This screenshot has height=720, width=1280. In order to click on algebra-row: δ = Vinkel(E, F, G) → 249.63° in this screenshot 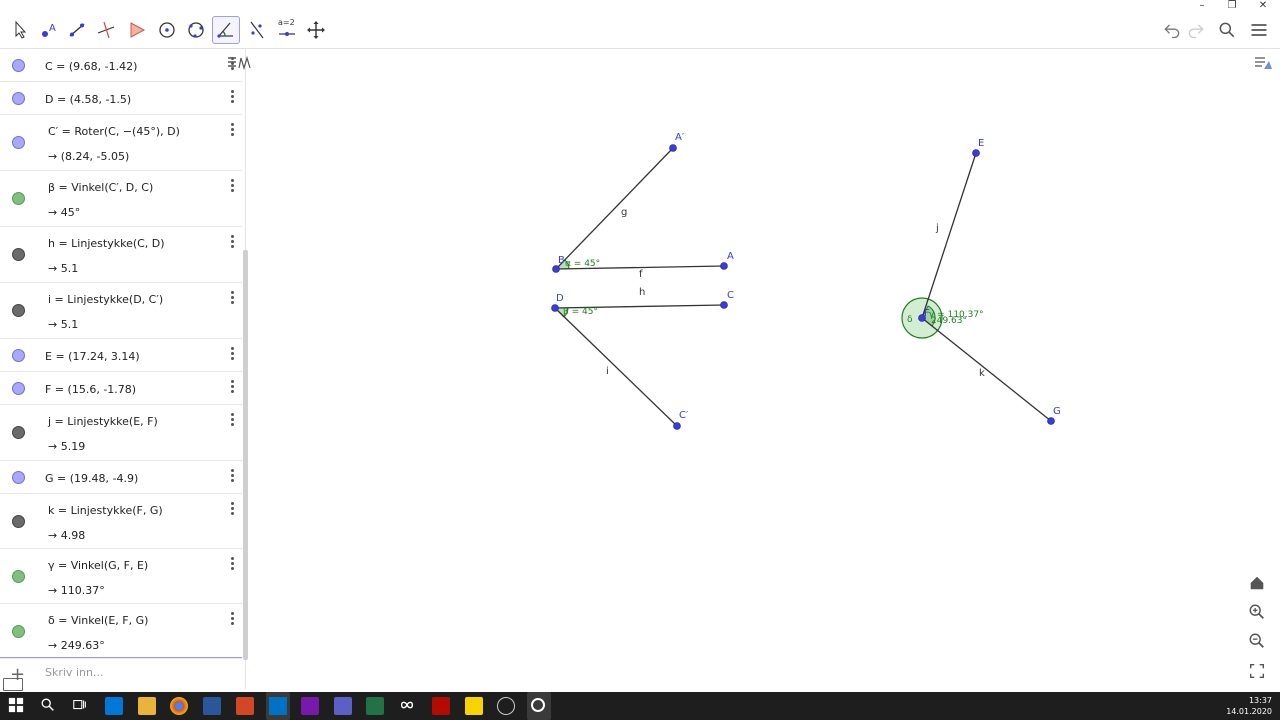, I will do `click(121, 631)`.